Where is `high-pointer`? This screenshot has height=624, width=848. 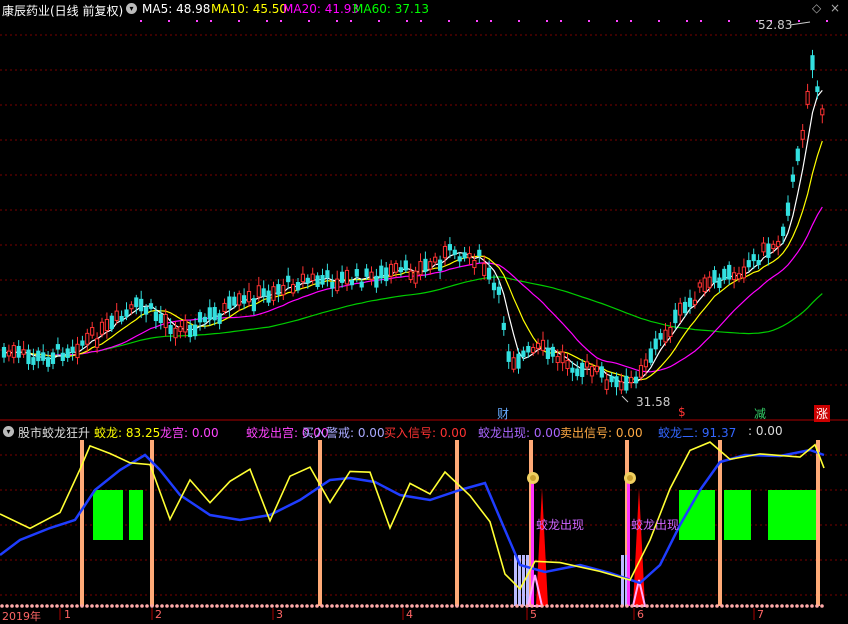 high-pointer is located at coordinates (800, 23).